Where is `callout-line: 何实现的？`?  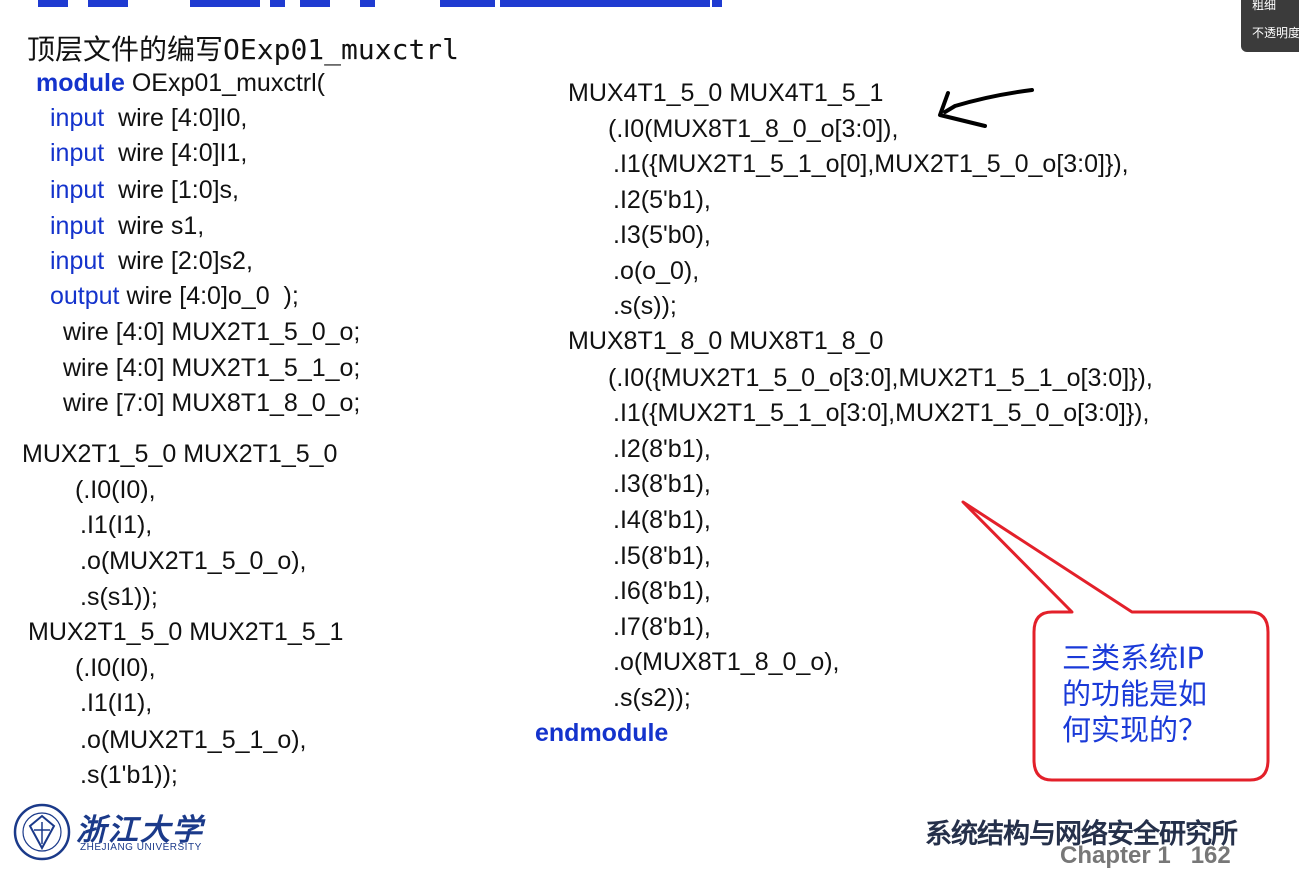 callout-line: 何实现的？ is located at coordinates (1135, 730).